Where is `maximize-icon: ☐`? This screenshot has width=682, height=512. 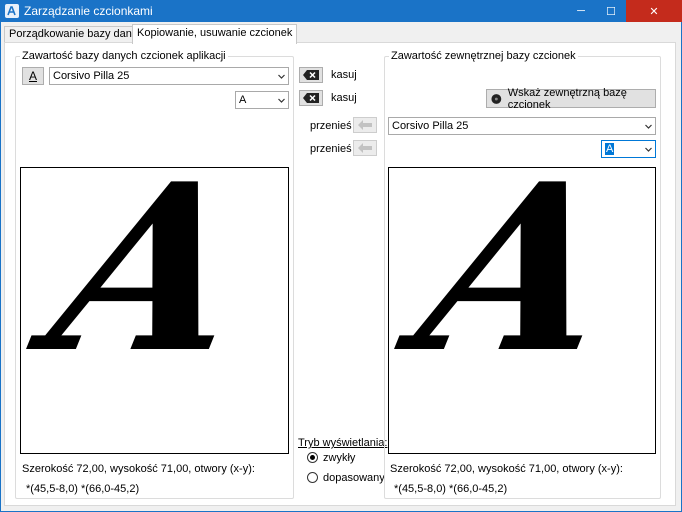
maximize-icon: ☐ is located at coordinates (611, 11).